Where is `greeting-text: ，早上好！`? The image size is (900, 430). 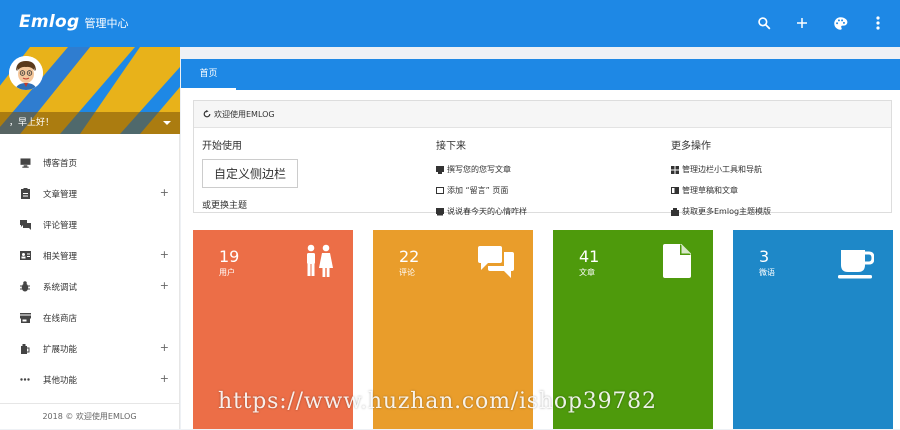 greeting-text: ，早上好！ is located at coordinates (32, 123).